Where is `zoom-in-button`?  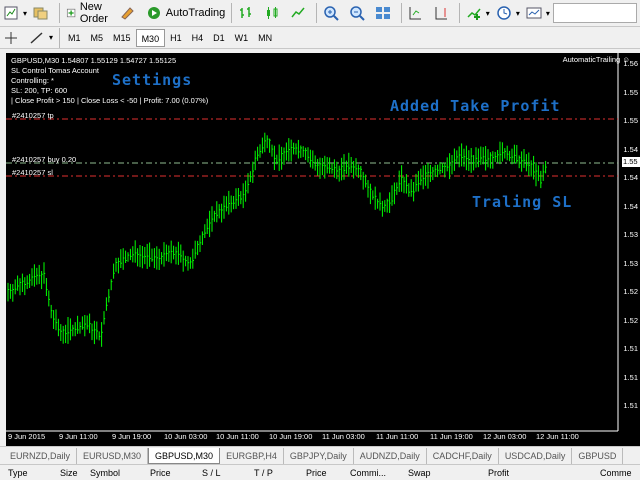
zoom-in-button is located at coordinates (333, 13).